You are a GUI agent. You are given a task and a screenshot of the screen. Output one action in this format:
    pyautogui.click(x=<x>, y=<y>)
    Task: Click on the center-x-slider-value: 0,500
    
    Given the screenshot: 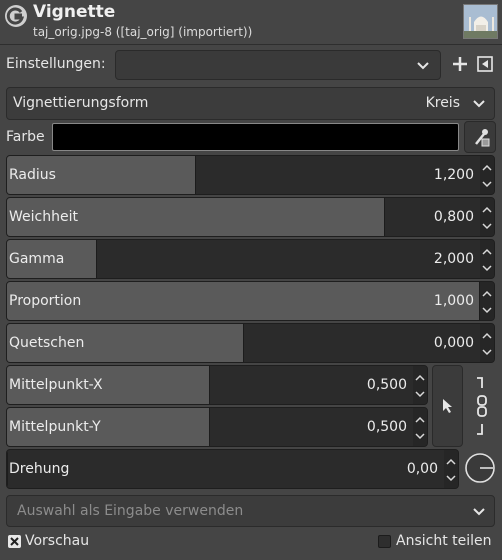 What is the action you would take?
    pyautogui.click(x=387, y=385)
    